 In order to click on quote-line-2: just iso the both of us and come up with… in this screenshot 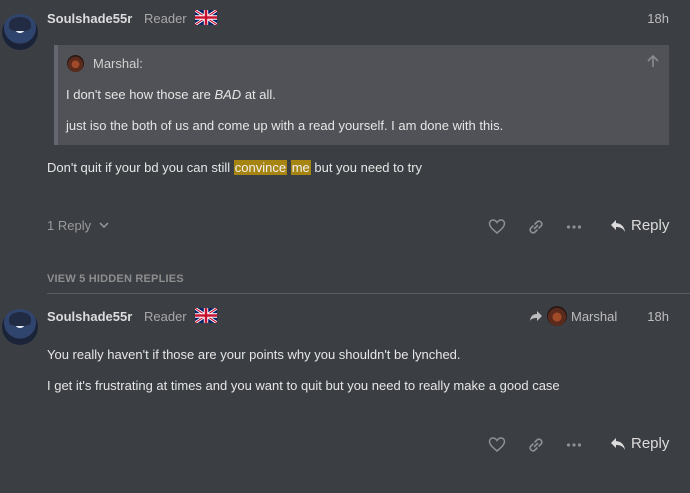, I will do `click(285, 125)`.